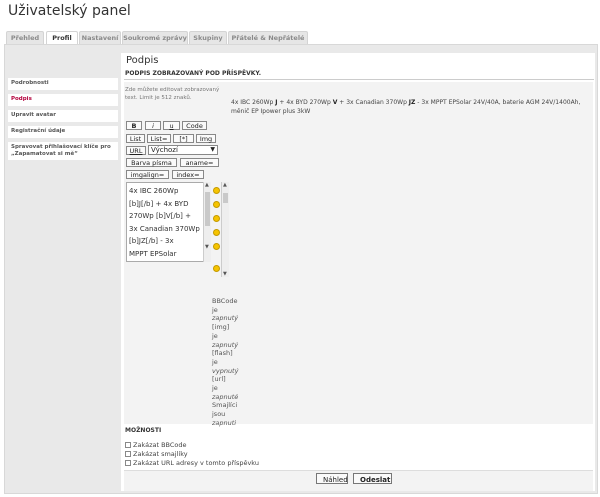 The height and width of the screenshot is (497, 600). What do you see at coordinates (199, 162) in the screenshot?
I see `aname-button: aname=` at bounding box center [199, 162].